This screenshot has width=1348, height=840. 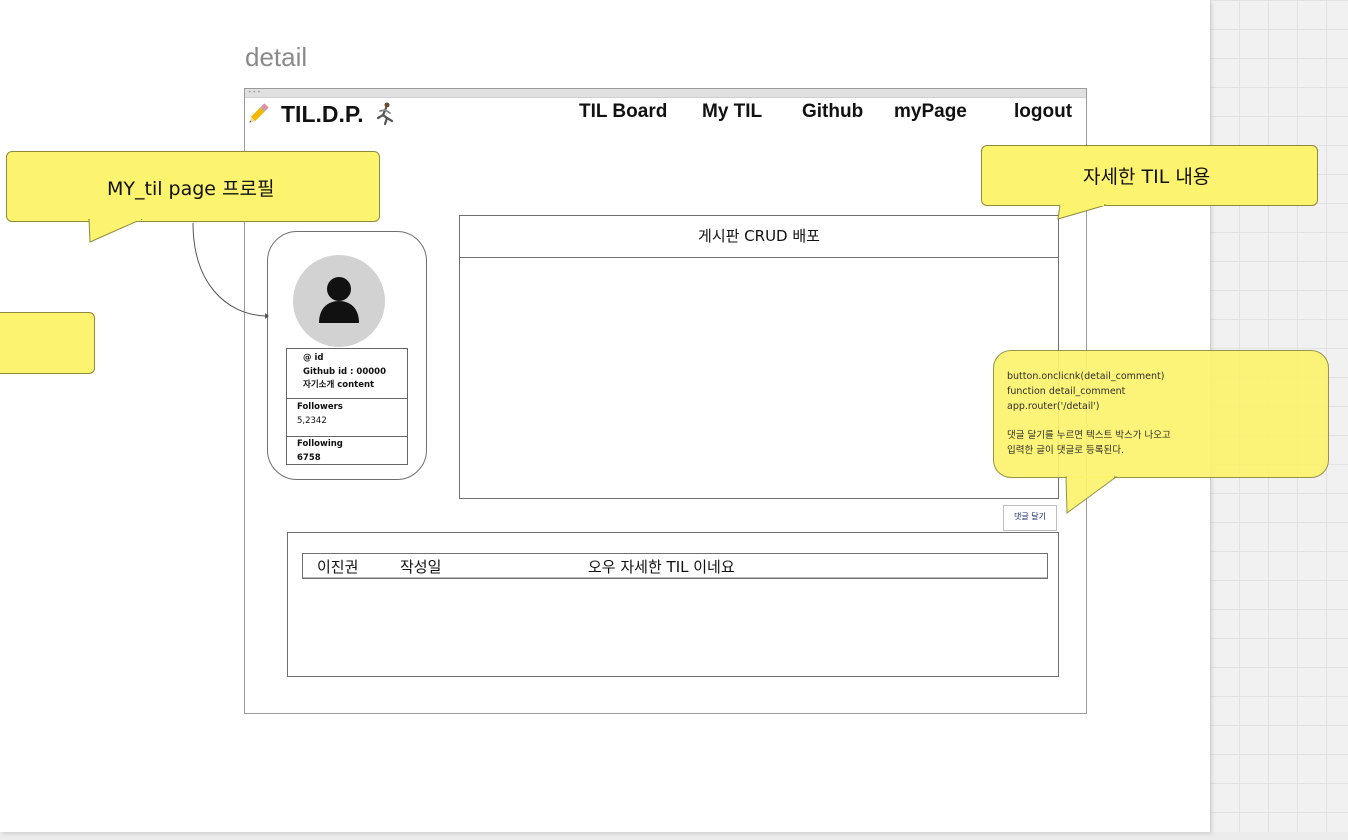 I want to click on comment-text: 오우 자세한 TIL 이네요, so click(x=661, y=567).